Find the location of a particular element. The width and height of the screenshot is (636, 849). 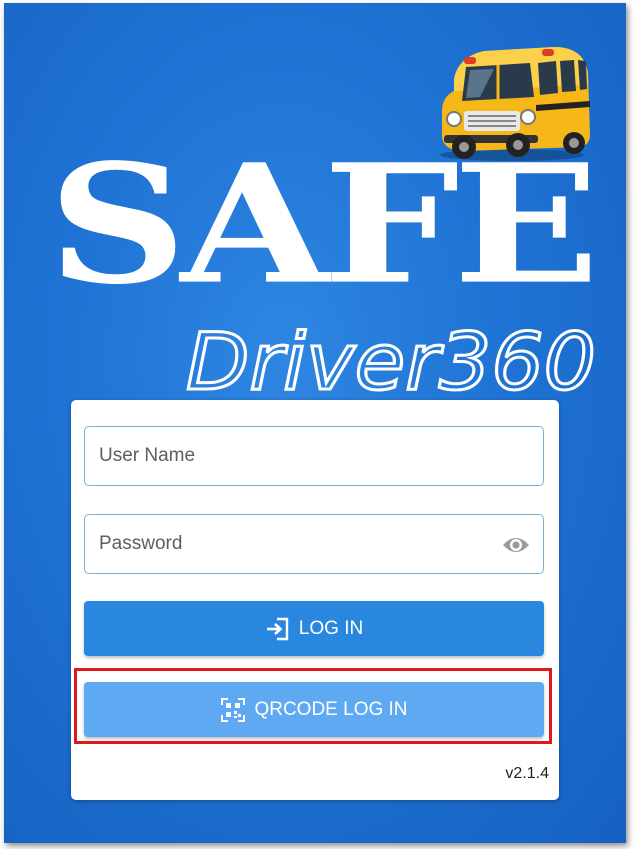

username-input is located at coordinates (314, 456).